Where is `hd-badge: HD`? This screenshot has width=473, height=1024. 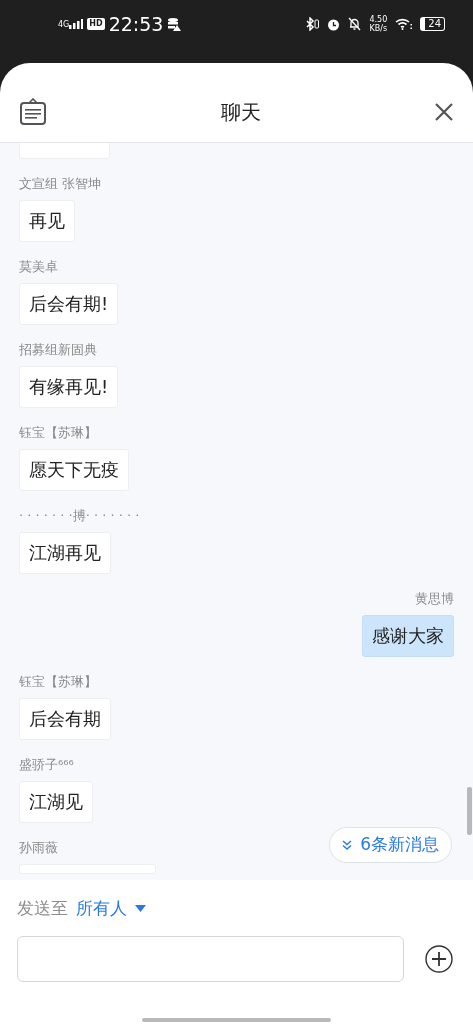 hd-badge: HD is located at coordinates (96, 24).